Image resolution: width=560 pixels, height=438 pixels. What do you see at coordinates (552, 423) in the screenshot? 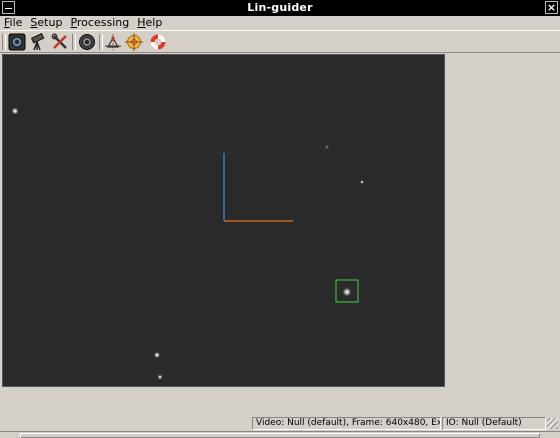
I see `resize-grip-icon` at bounding box center [552, 423].